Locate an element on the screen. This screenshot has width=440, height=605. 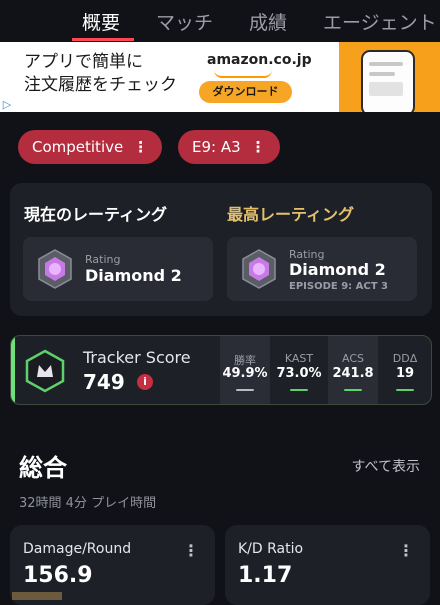
phone-ui-block is located at coordinates (386, 89).